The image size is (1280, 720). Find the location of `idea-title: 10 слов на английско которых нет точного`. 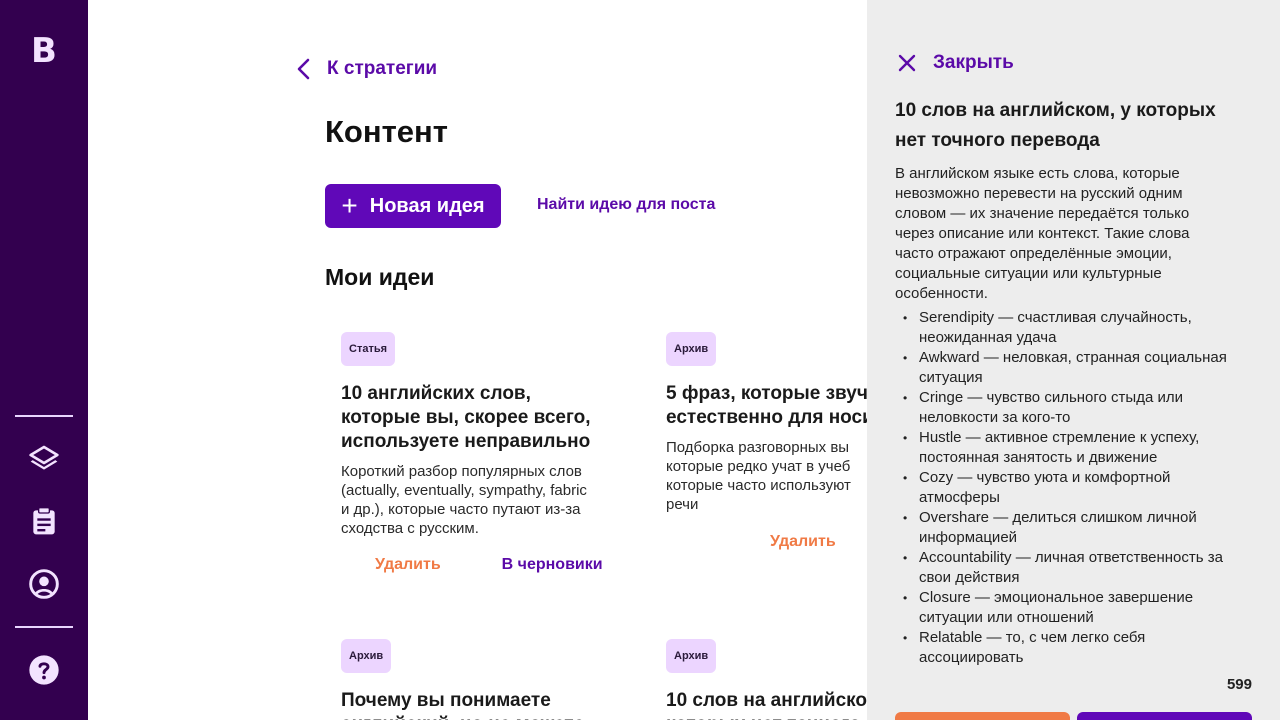

idea-title: 10 слов на английско которых нет точного is located at coordinates (766, 705).